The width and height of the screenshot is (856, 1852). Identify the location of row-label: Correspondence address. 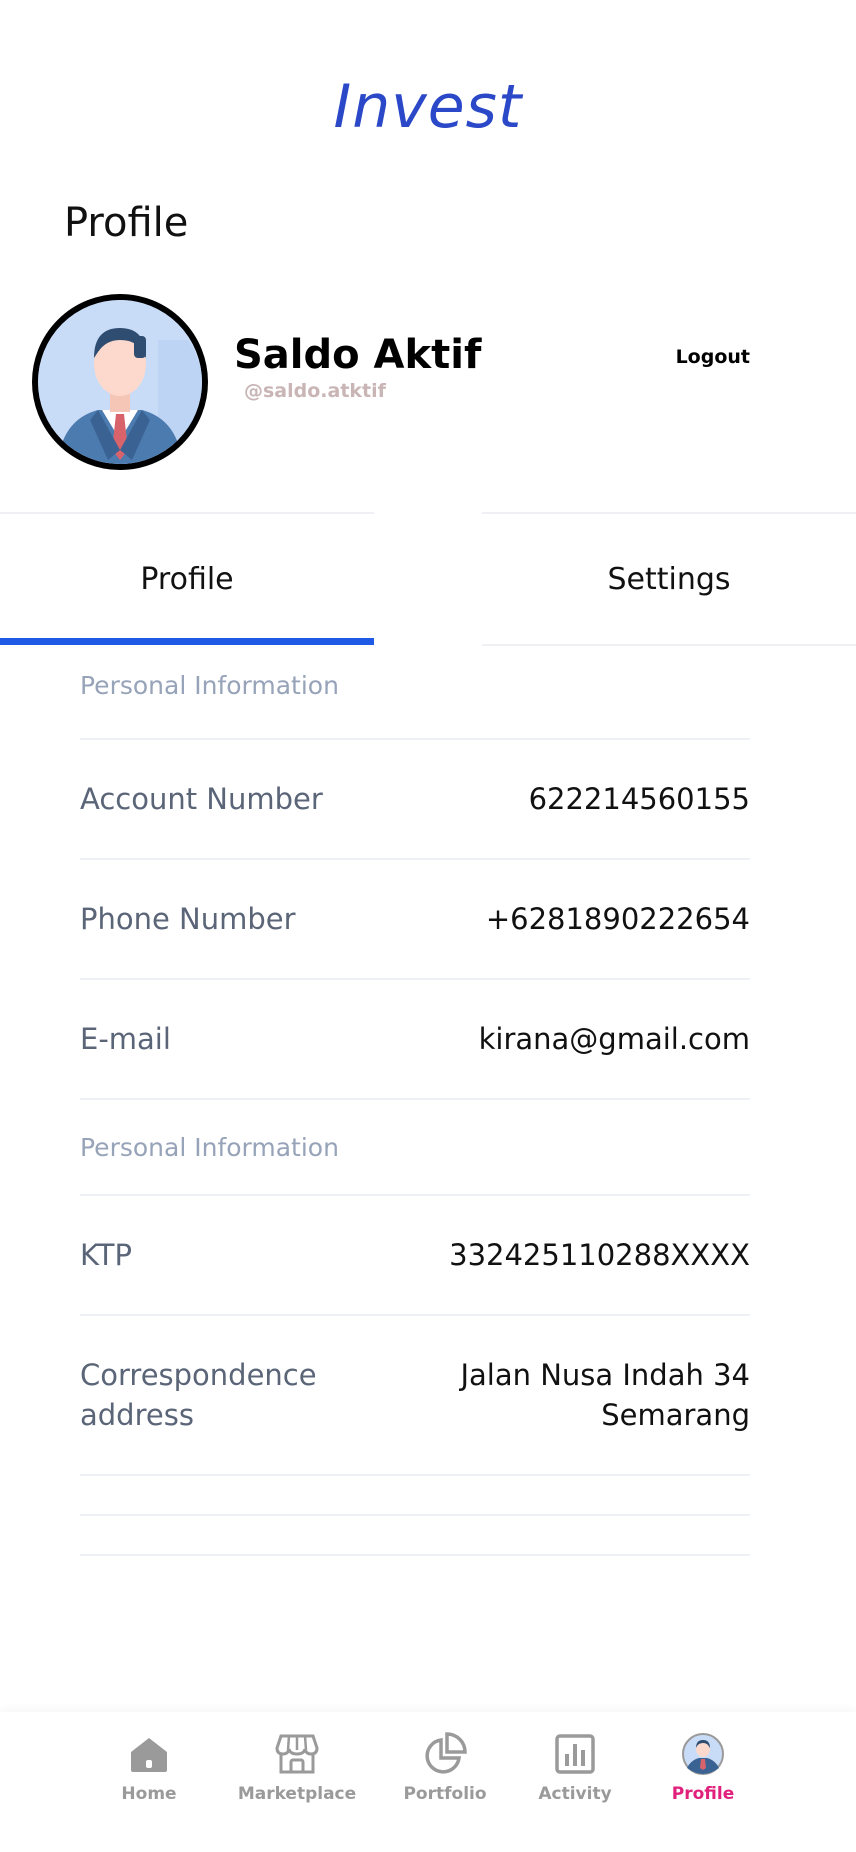
(198, 1395).